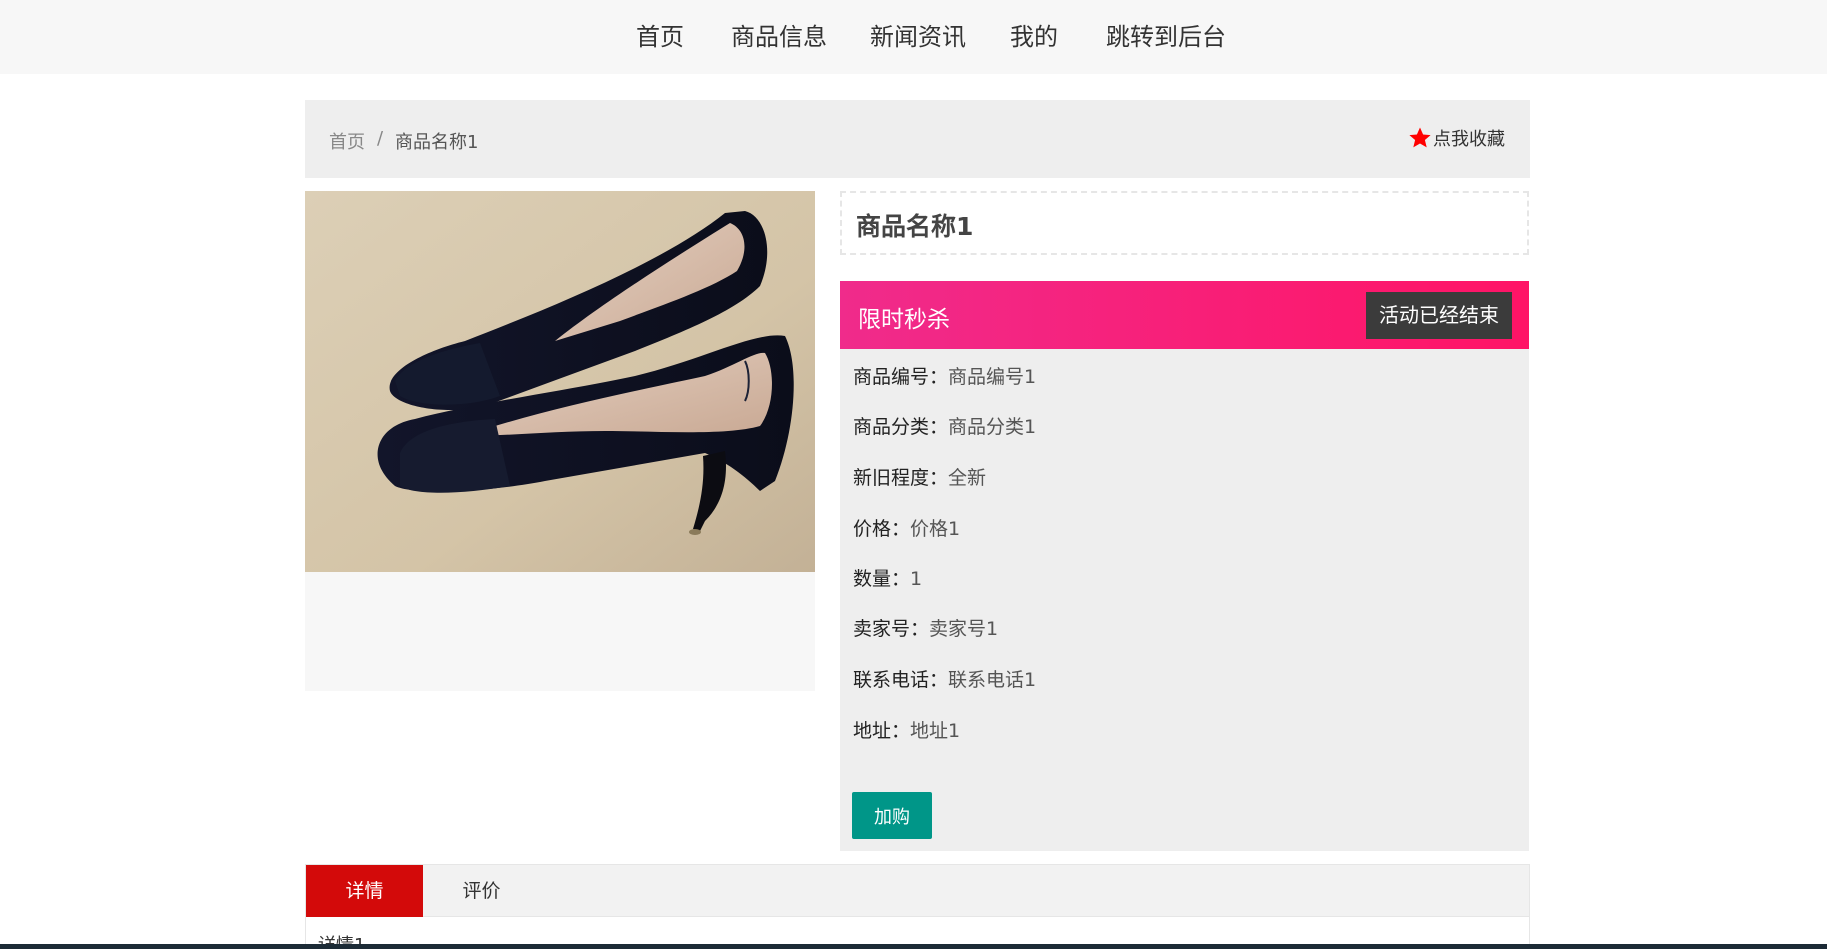 This screenshot has height=949, width=1827. Describe the element at coordinates (882, 529) in the screenshot. I see `info-label: 价格：` at that location.